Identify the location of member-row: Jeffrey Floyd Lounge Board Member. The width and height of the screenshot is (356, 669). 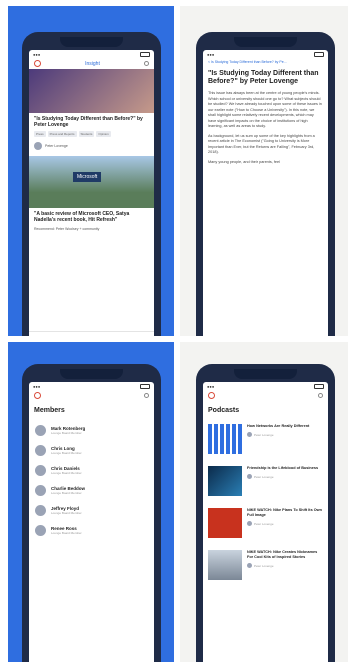
(91, 510).